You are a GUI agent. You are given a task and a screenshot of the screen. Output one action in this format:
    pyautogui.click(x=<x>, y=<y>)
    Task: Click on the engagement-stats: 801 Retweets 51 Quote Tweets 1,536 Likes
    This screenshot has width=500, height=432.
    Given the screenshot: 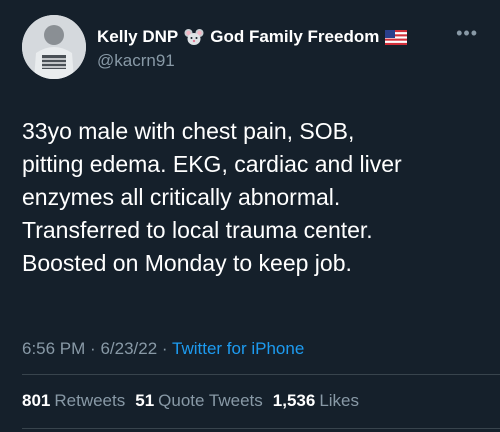 What is the action you would take?
    pyautogui.click(x=195, y=401)
    